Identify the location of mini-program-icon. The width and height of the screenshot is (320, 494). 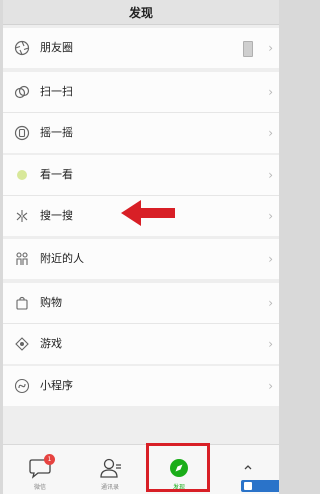
(22, 386).